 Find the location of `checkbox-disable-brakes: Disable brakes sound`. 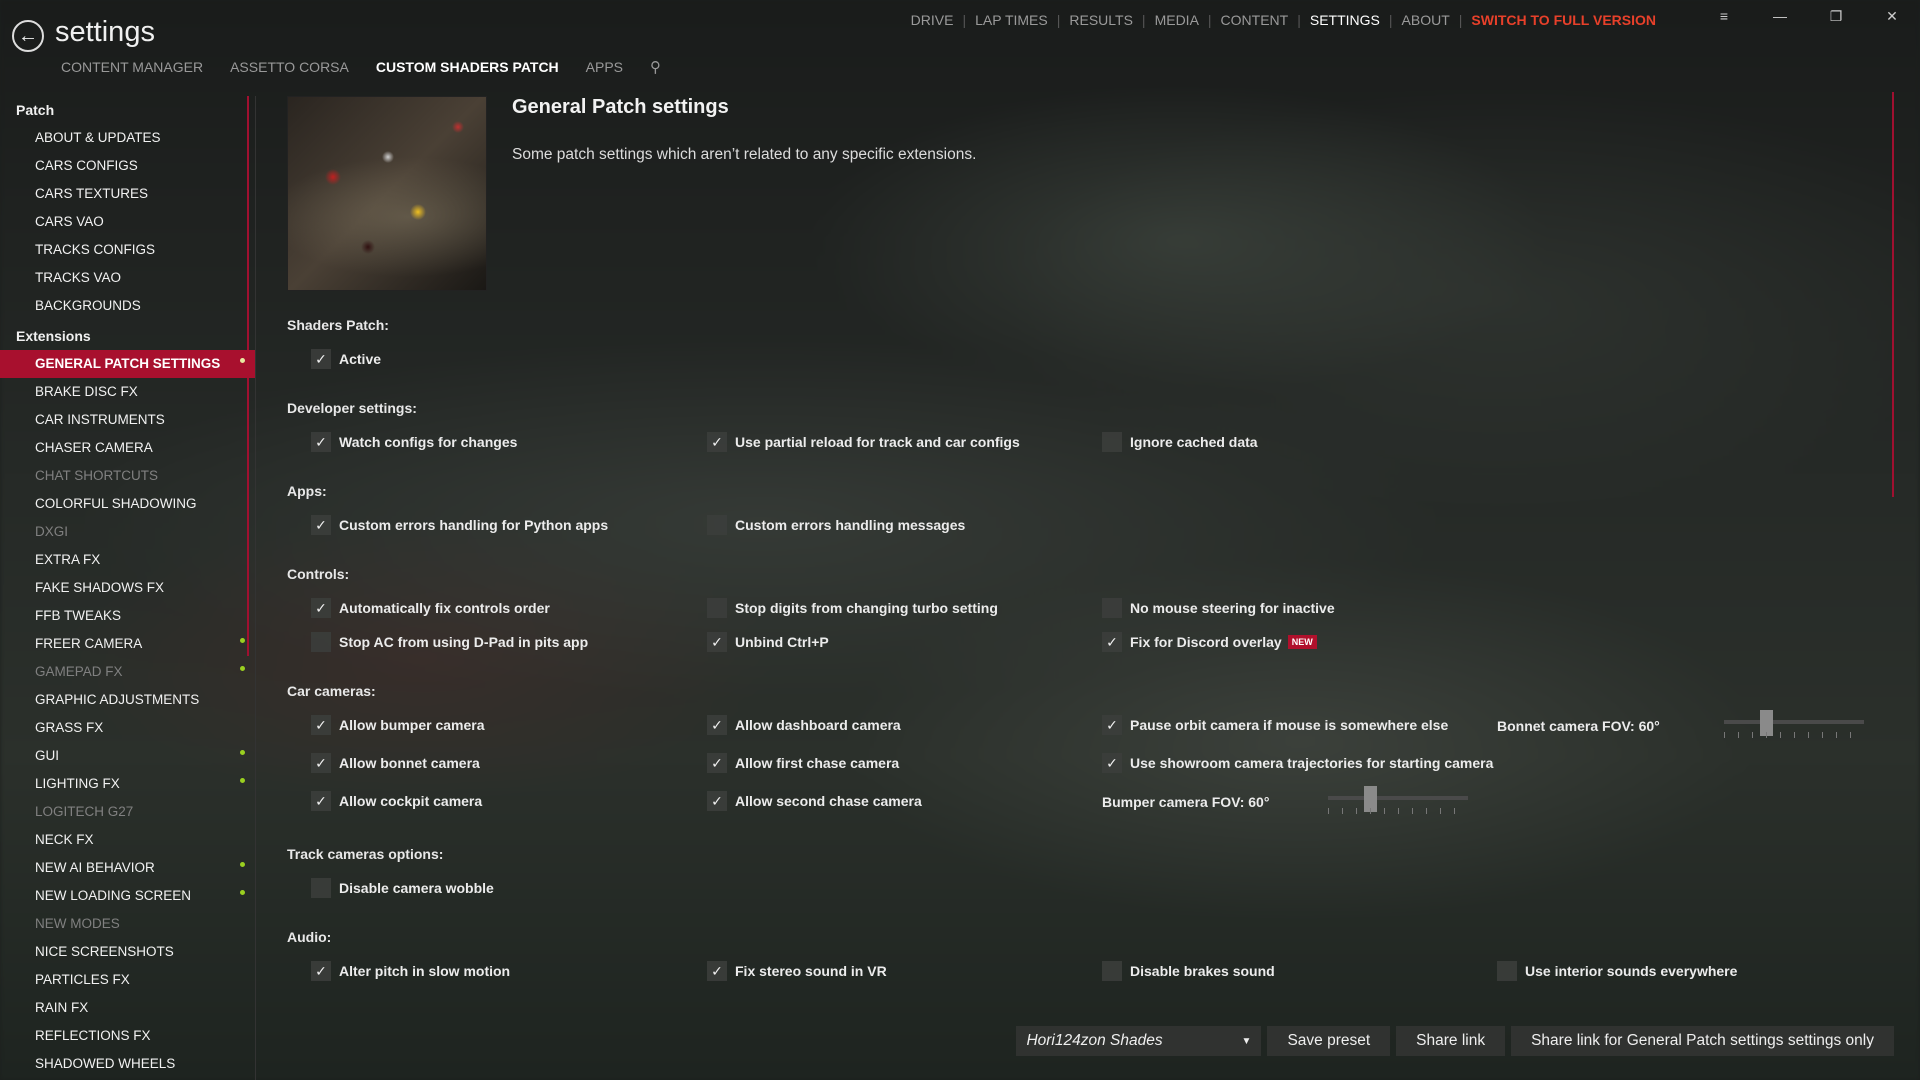

checkbox-disable-brakes: Disable brakes sound is located at coordinates (1188, 971).